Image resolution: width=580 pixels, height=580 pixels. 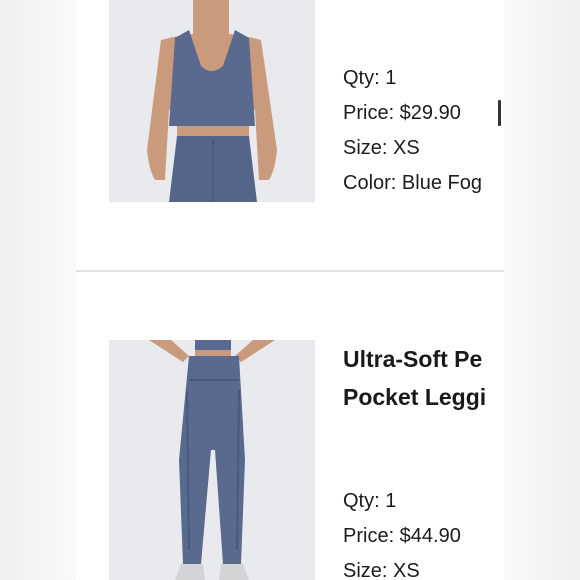 I want to click on item-price: Price: $44.90, so click(x=402, y=536).